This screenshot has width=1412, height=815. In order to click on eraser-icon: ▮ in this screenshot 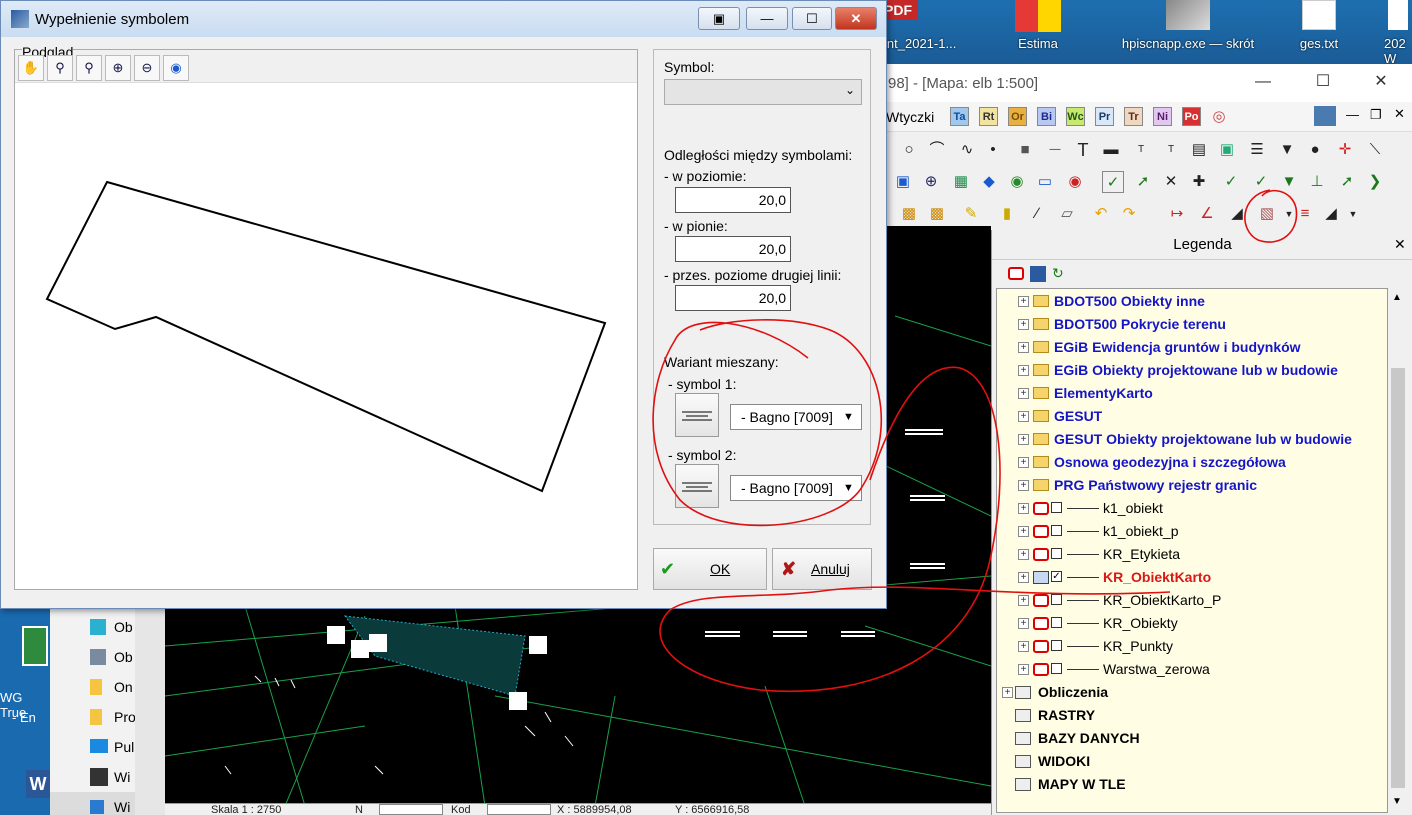, I will do `click(1007, 214)`.